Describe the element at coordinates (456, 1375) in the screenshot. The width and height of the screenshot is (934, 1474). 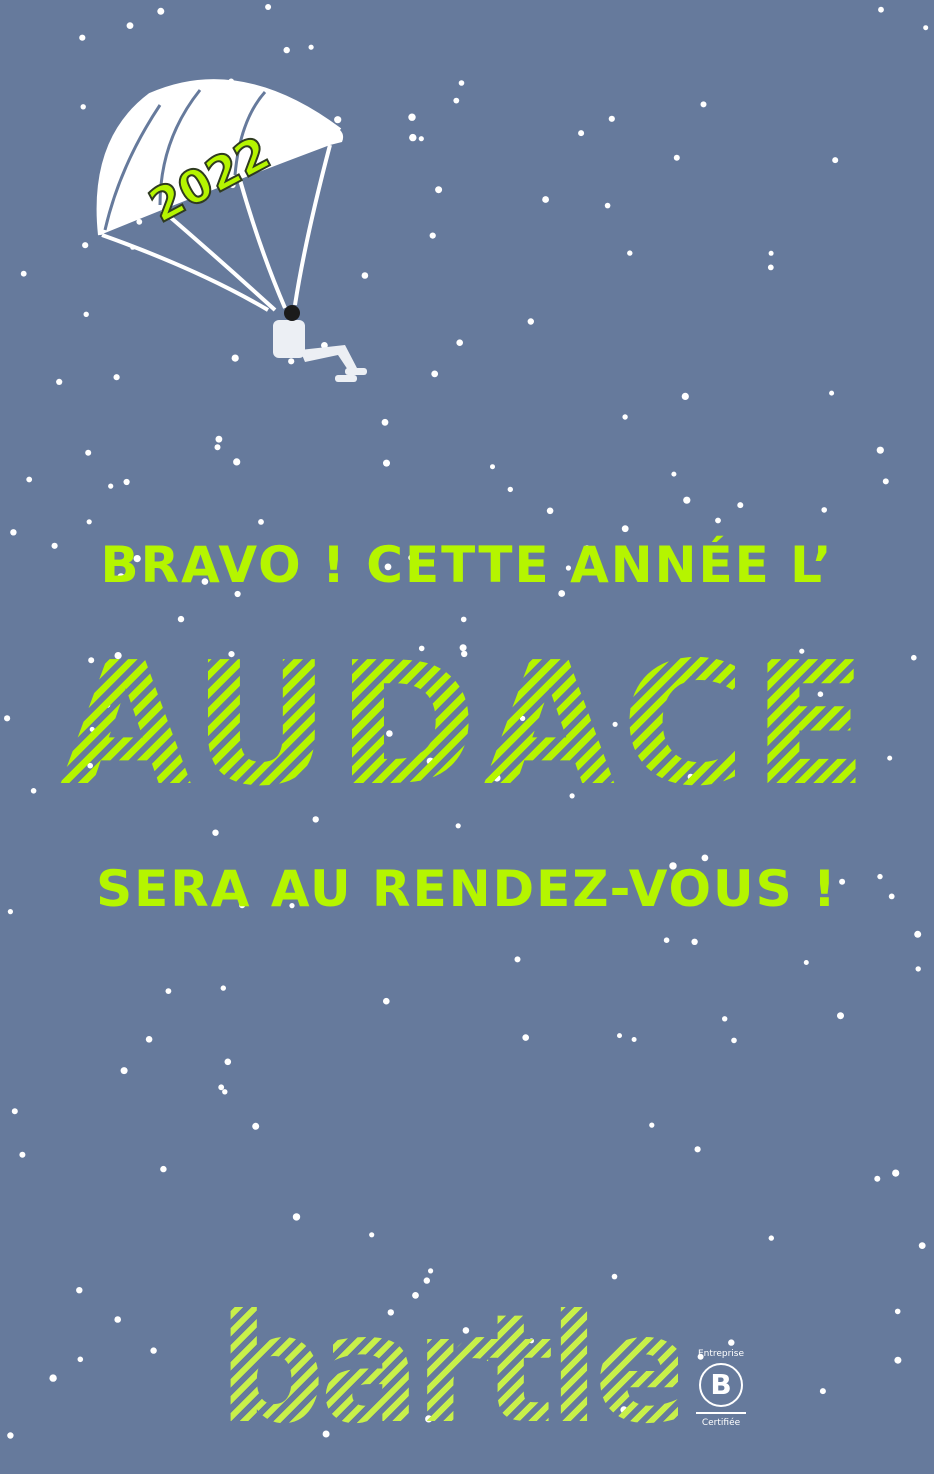
I see `brand-logo: bartle` at that location.